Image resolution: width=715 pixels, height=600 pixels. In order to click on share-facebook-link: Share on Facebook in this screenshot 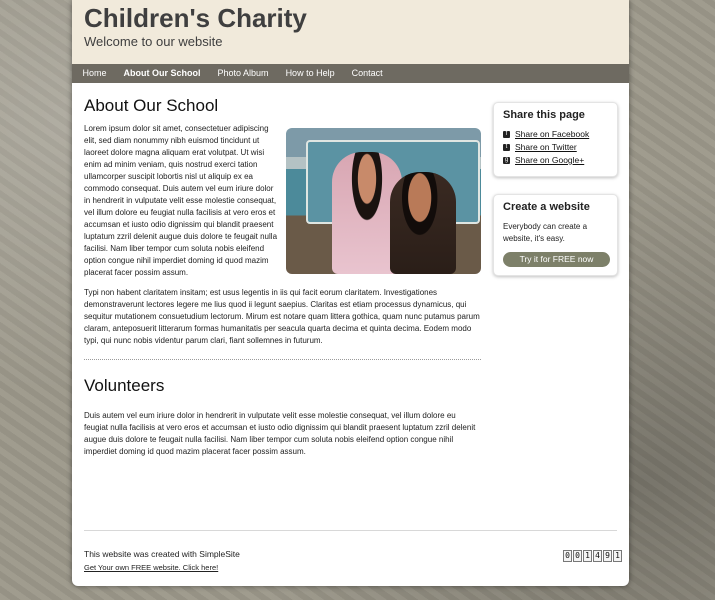, I will do `click(552, 134)`.